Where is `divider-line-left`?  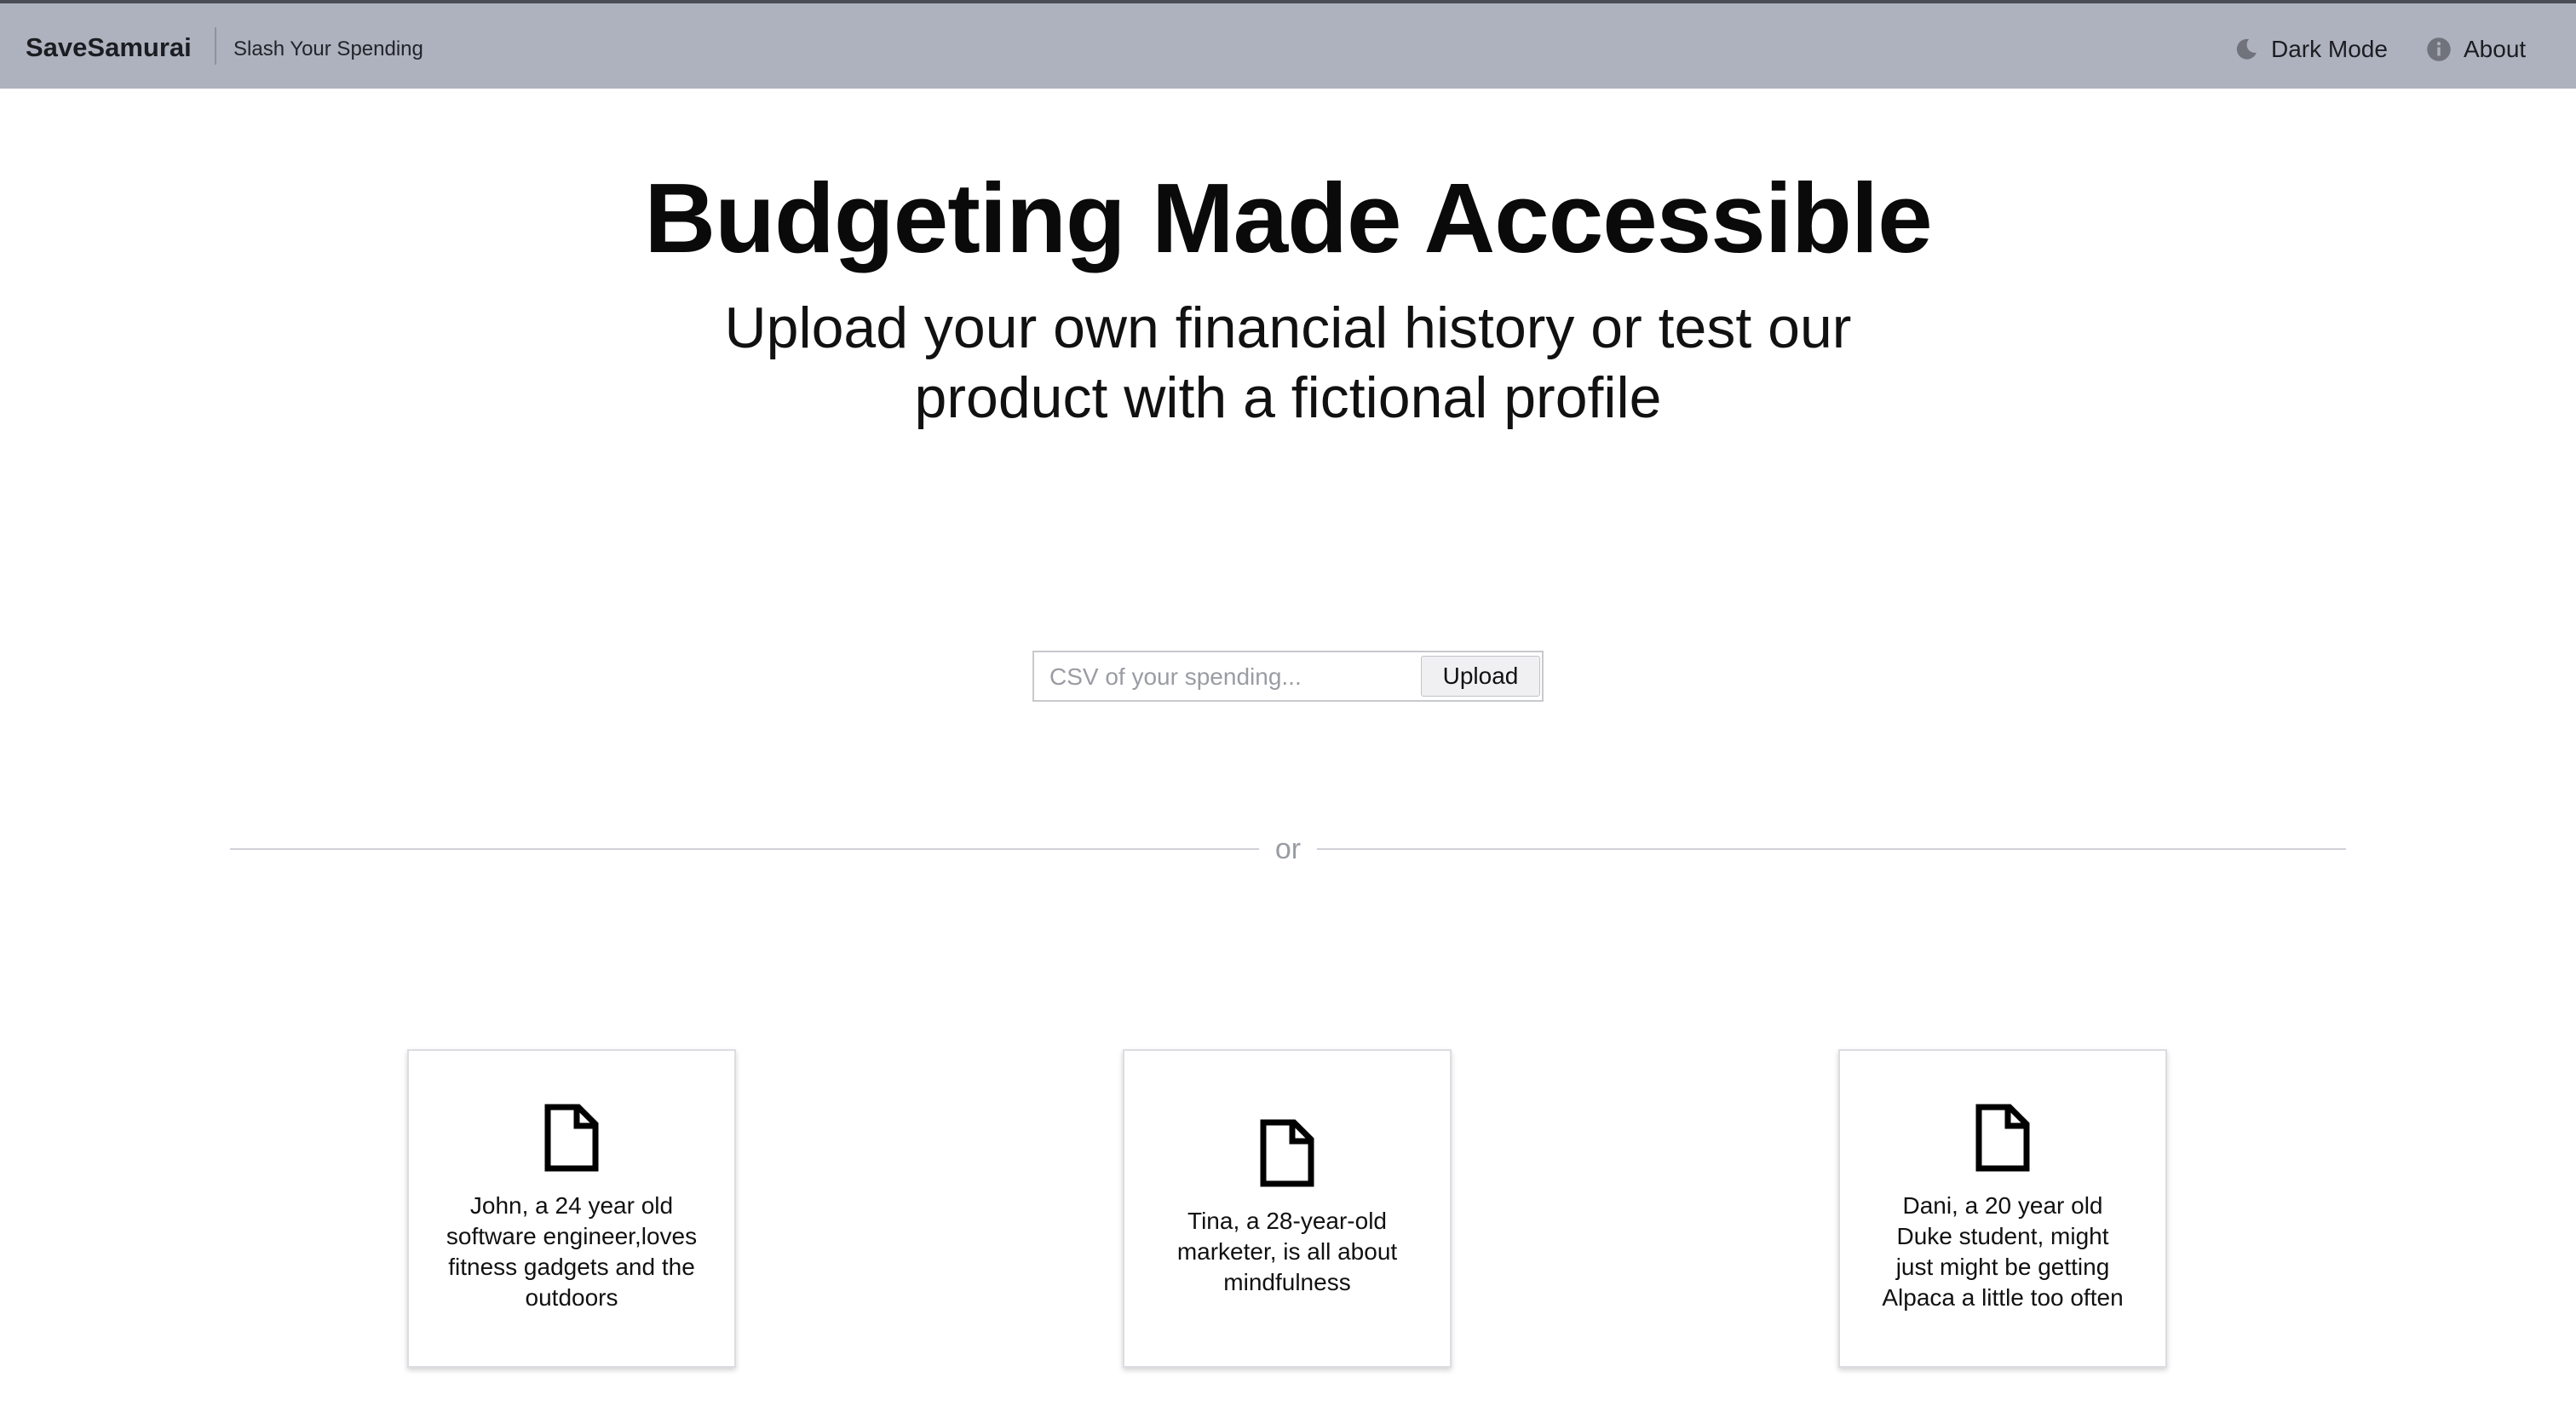
divider-line-left is located at coordinates (744, 849).